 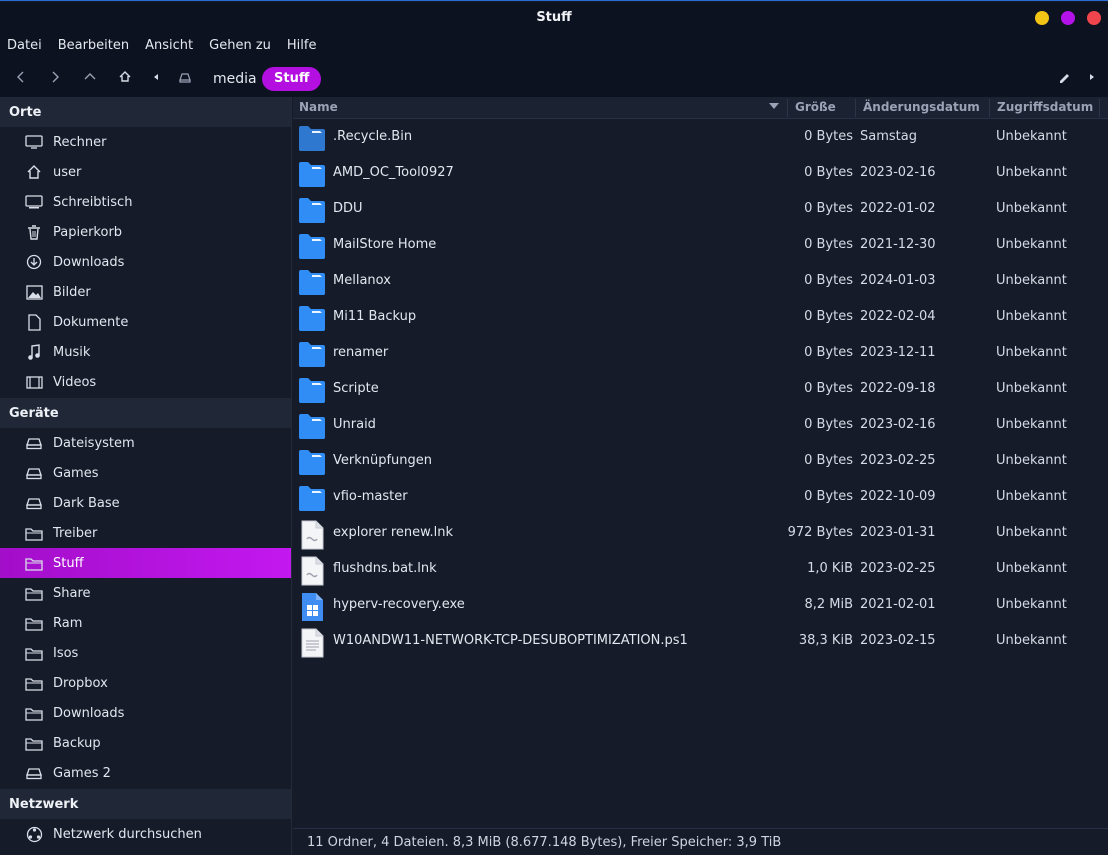 I want to click on sidebar-item-dark-base: Dark Base, so click(x=145, y=503).